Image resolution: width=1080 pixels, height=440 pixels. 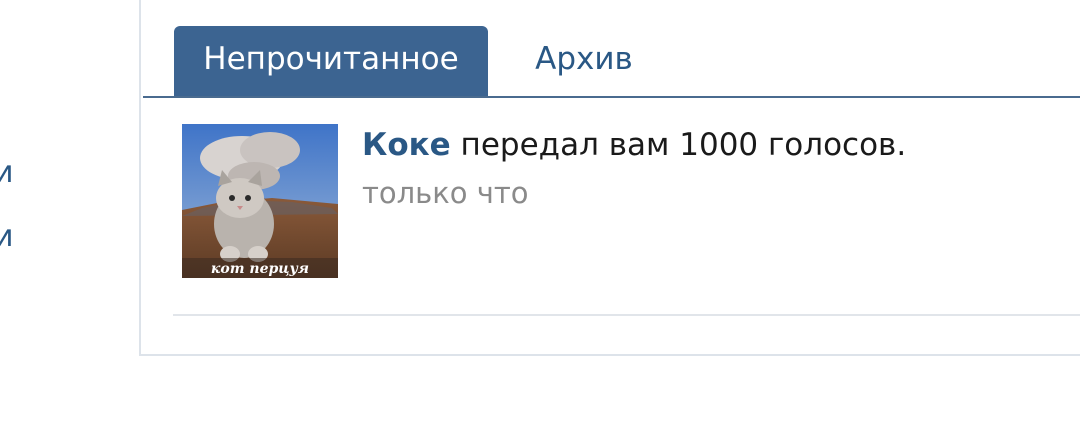 What do you see at coordinates (584, 61) in the screenshot?
I see `tab-archive: Архив` at bounding box center [584, 61].